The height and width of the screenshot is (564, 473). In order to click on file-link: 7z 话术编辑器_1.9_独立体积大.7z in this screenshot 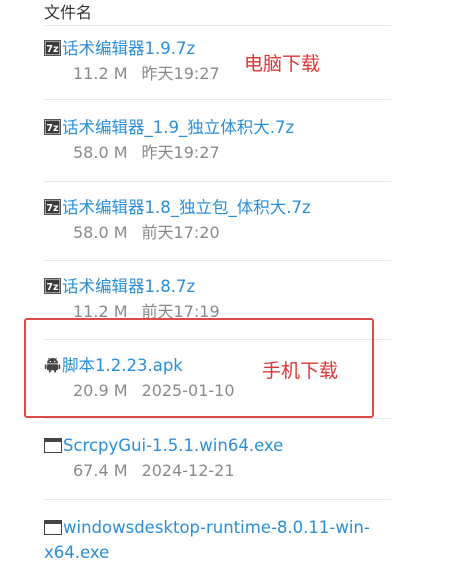, I will do `click(224, 129)`.